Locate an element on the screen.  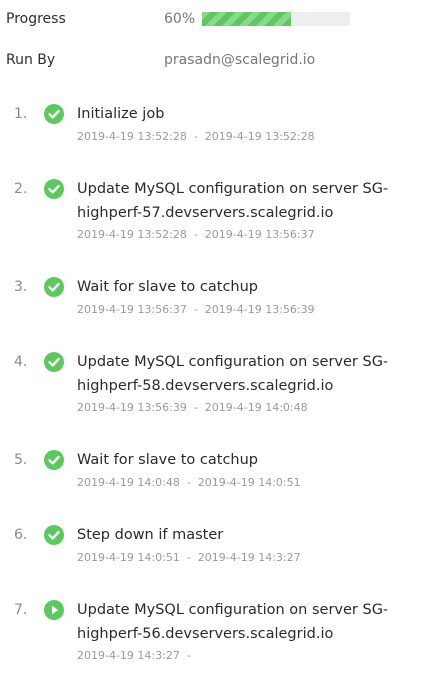
run-by-value: prasadn@scalegrid.io is located at coordinates (240, 60).